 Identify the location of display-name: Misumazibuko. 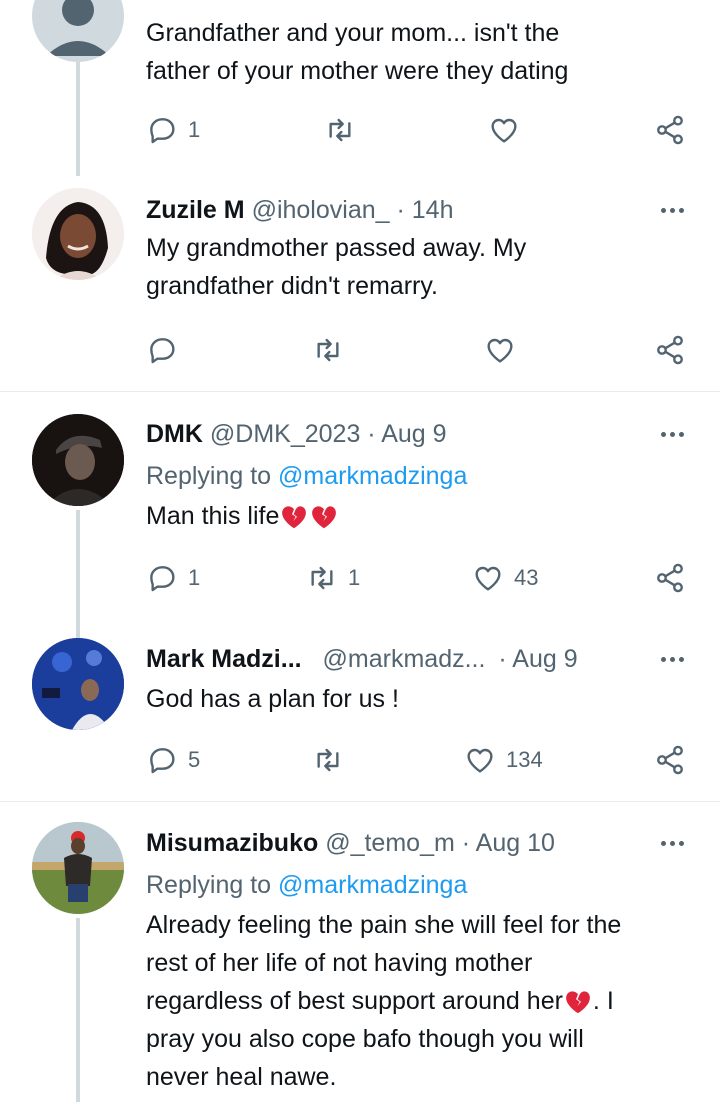
(232, 843).